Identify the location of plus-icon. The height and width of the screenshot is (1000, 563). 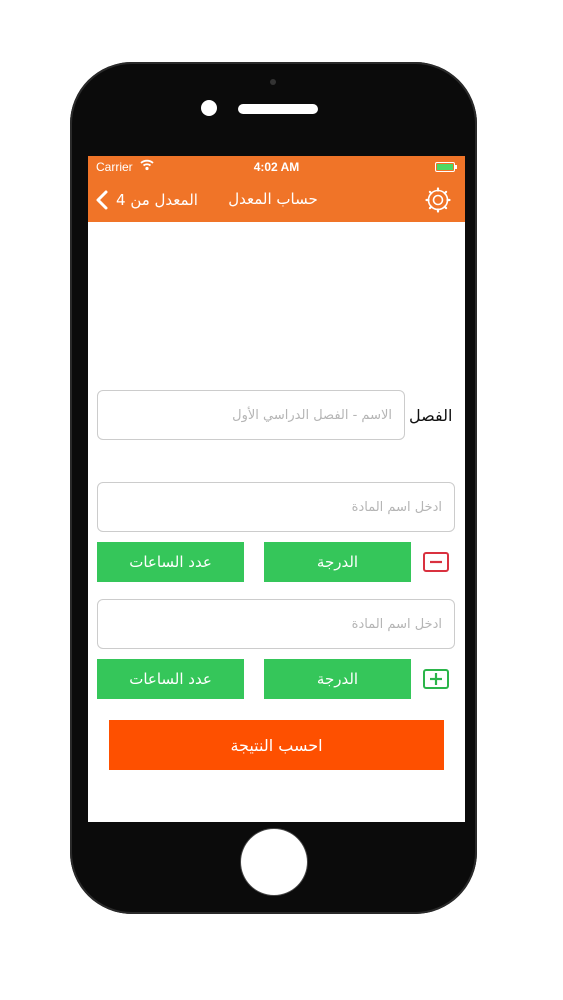
(436, 679).